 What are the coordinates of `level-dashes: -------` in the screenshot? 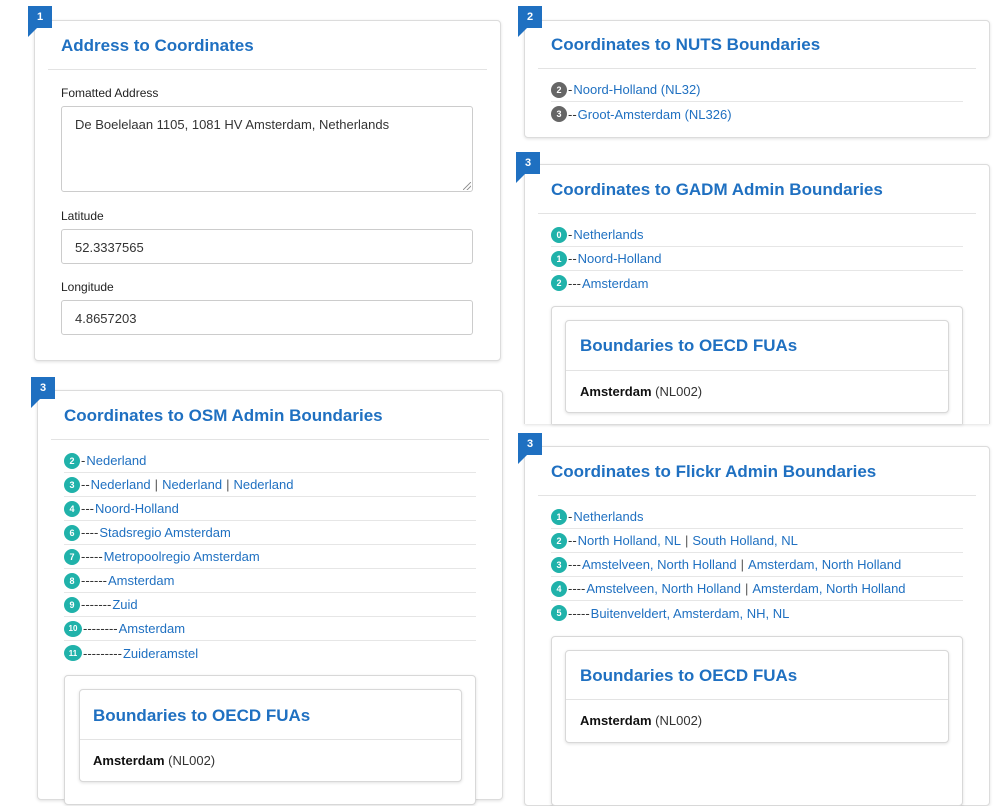 It's located at (96, 604).